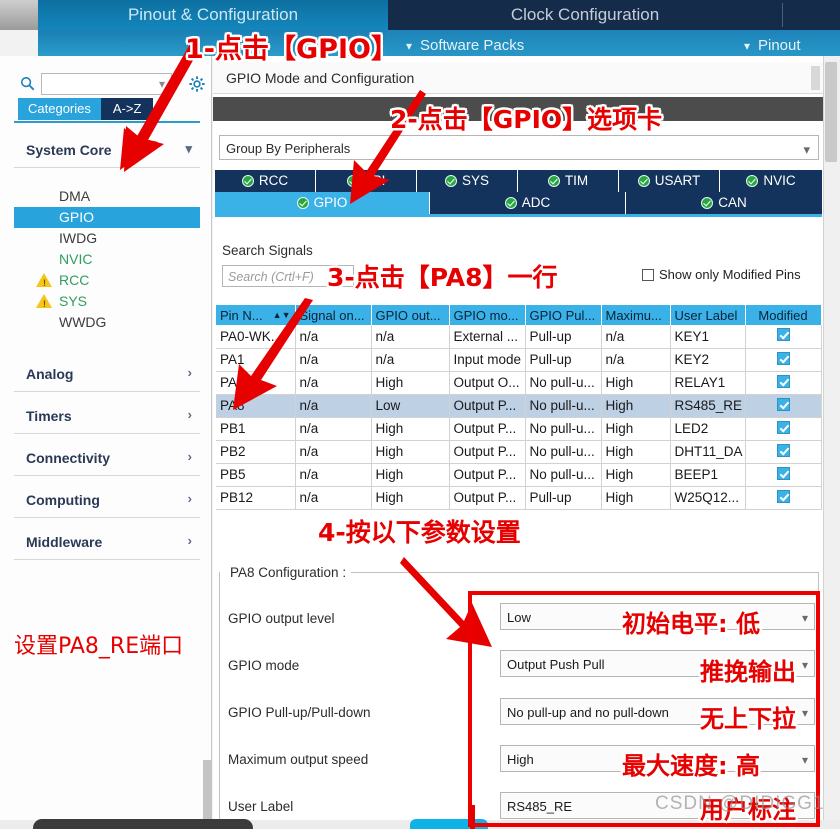 This screenshot has width=840, height=829. I want to click on sidebar-item-nvic: NVIC, so click(107, 259).